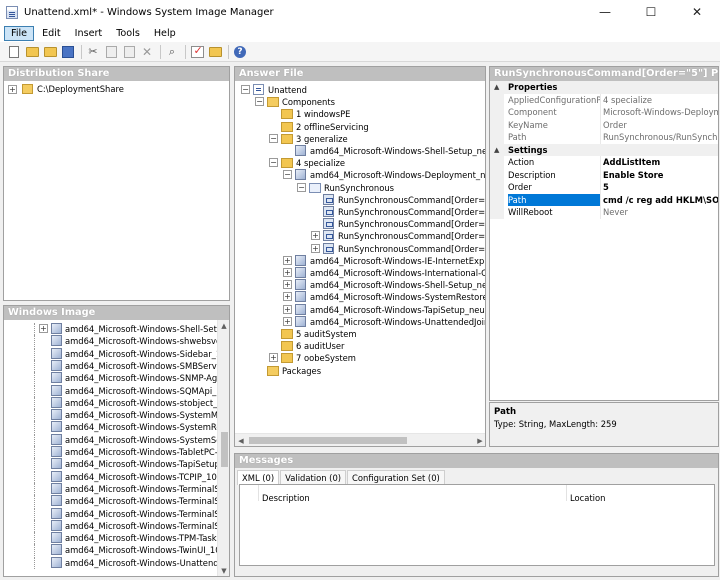  I want to click on property-category: ▲ Settings, so click(604, 150).